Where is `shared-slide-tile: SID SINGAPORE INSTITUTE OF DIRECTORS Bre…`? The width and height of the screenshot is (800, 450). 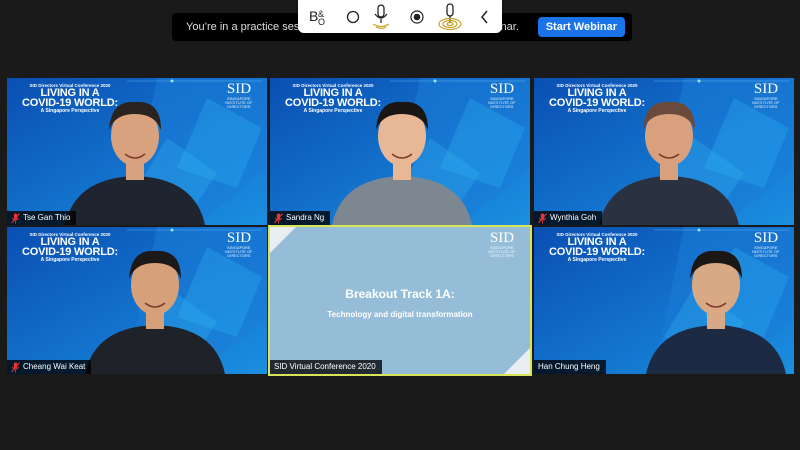 shared-slide-tile: SID SINGAPORE INSTITUTE OF DIRECTORS Bre… is located at coordinates (400, 300).